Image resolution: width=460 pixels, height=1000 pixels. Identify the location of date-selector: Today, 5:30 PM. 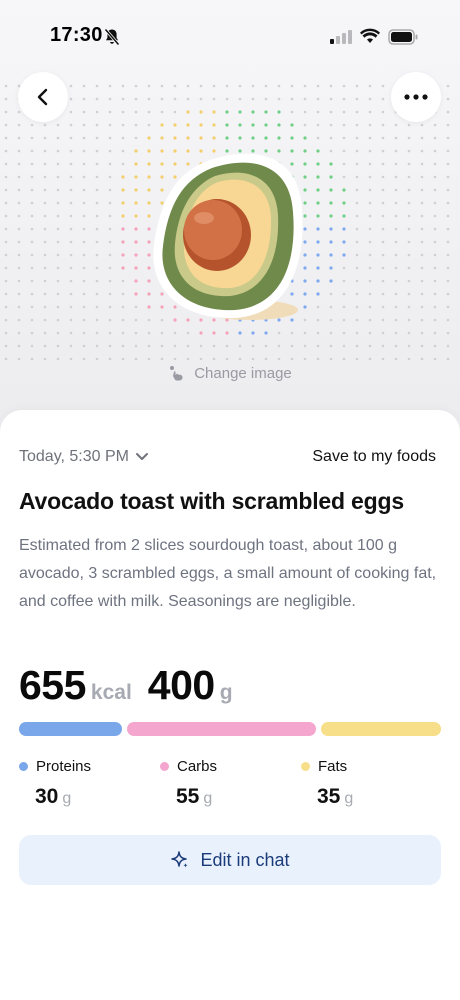
(84, 457).